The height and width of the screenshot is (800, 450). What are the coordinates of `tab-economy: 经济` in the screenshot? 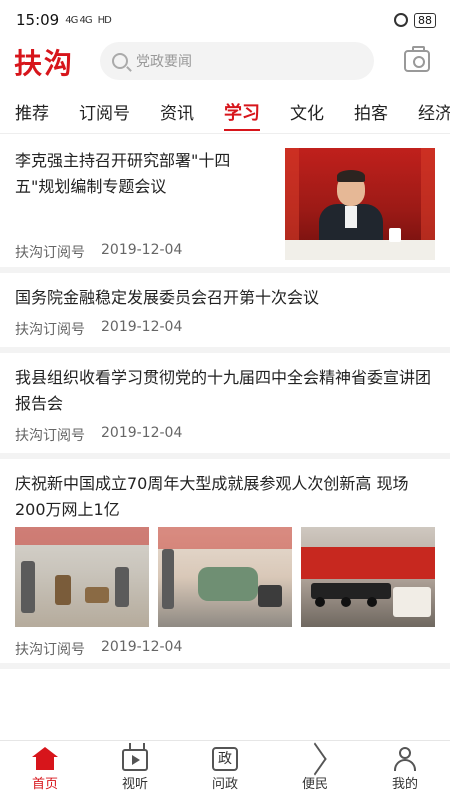 It's located at (434, 114).